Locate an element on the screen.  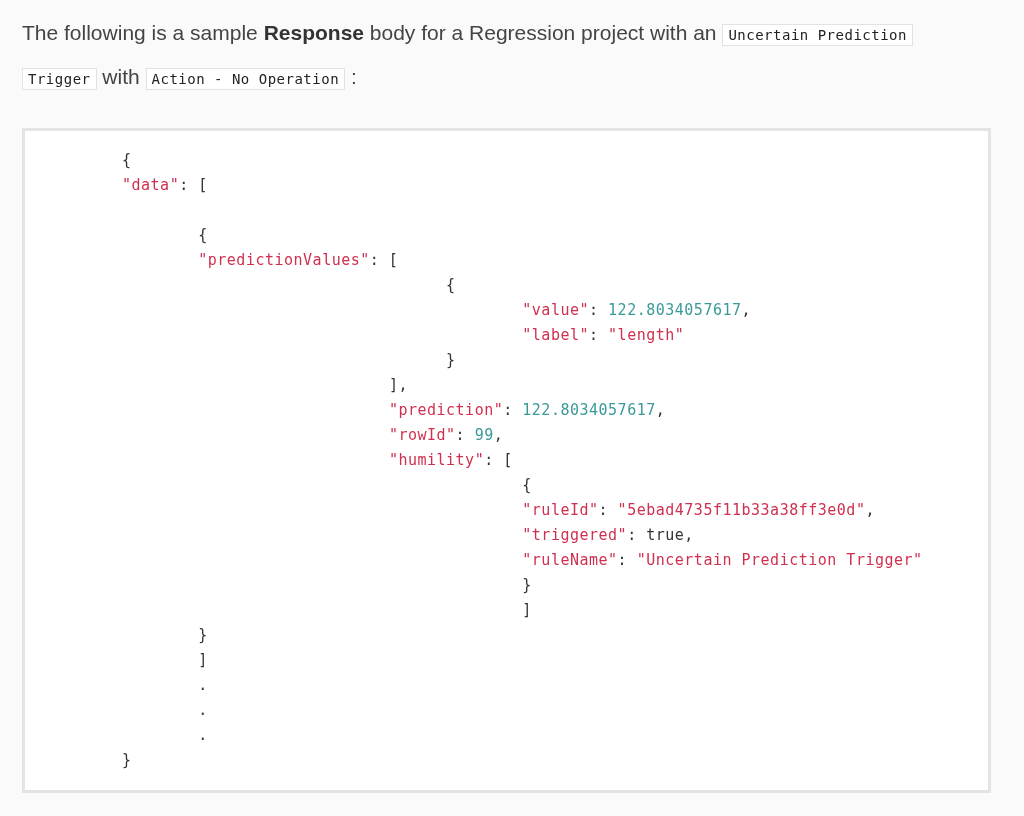
code-line: "humility": [ is located at coordinates (450, 460).